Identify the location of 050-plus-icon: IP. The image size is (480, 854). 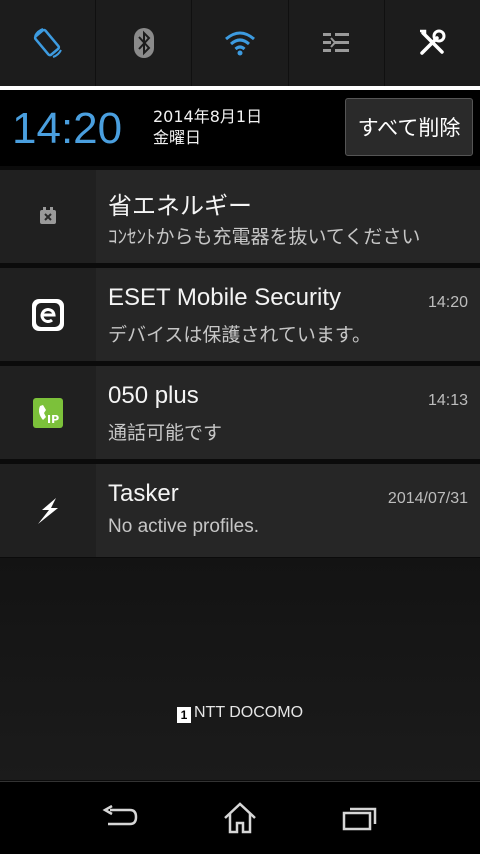
(48, 412).